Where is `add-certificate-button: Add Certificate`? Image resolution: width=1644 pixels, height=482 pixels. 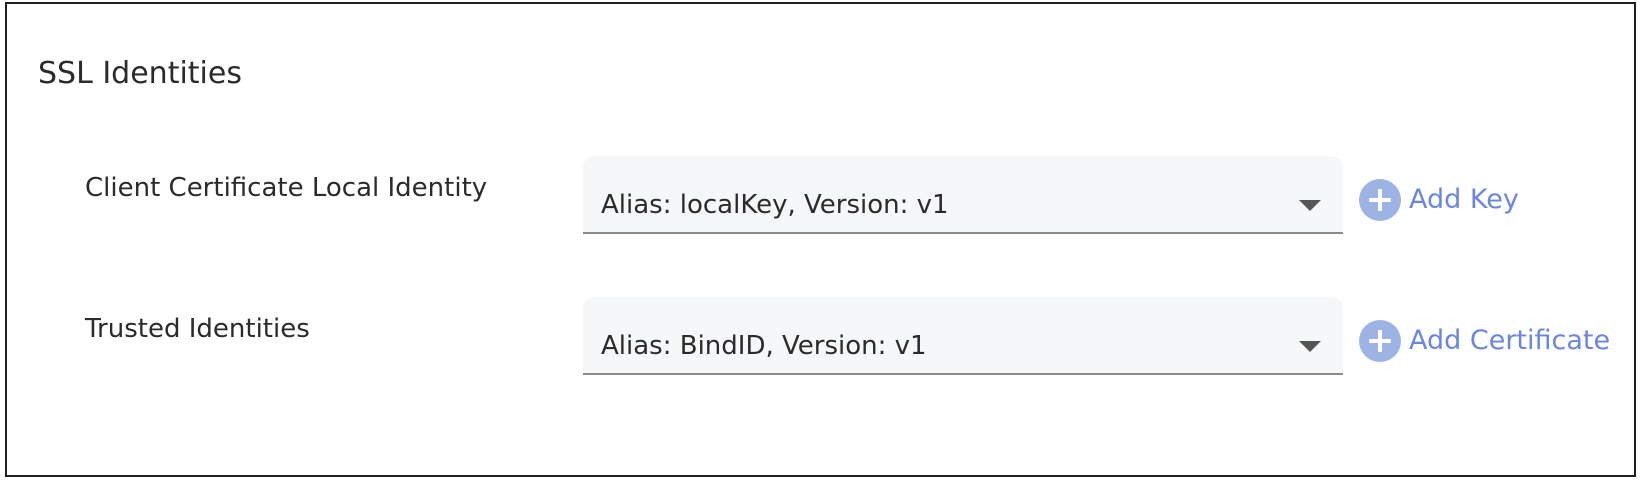
add-certificate-button: Add Certificate is located at coordinates (1484, 341).